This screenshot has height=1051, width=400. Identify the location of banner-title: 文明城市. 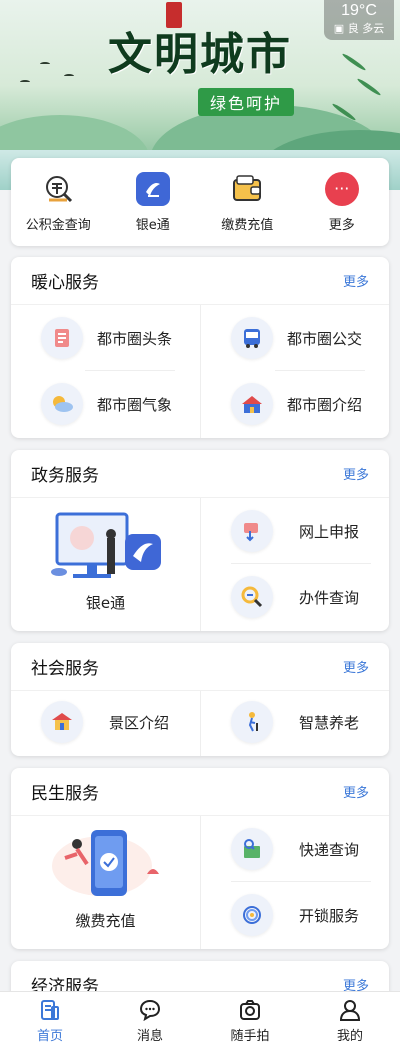
(200, 54).